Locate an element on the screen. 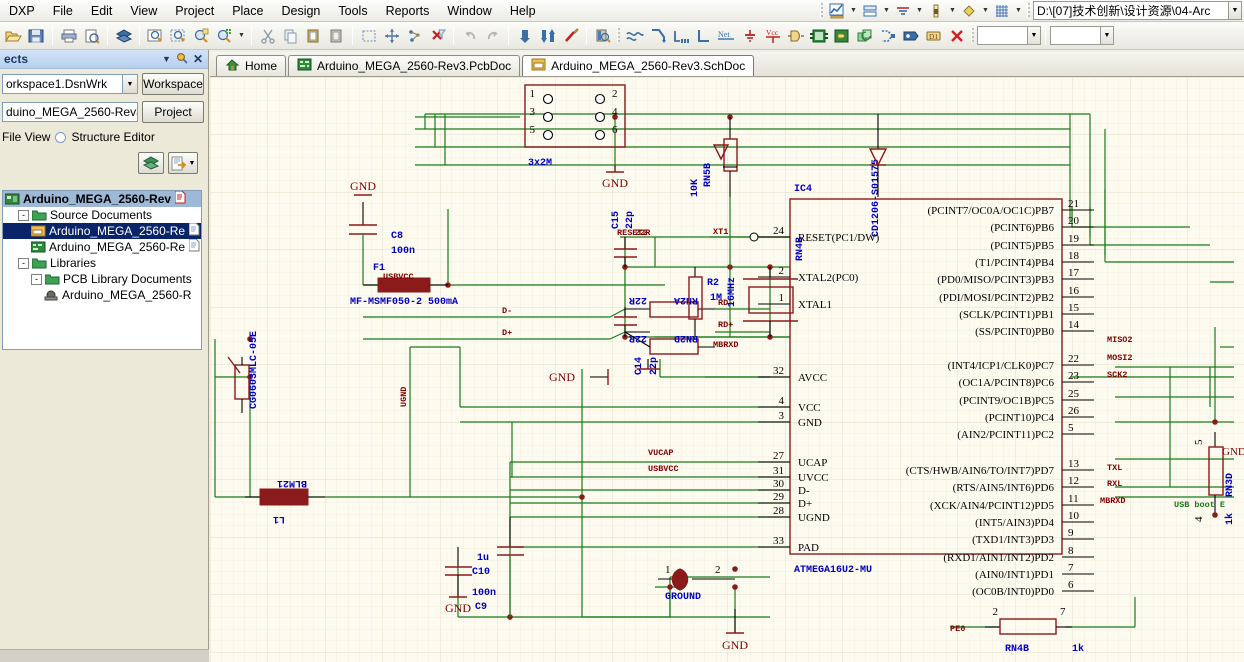 This screenshot has width=1244, height=662. zoom-in-icon is located at coordinates (201, 35).